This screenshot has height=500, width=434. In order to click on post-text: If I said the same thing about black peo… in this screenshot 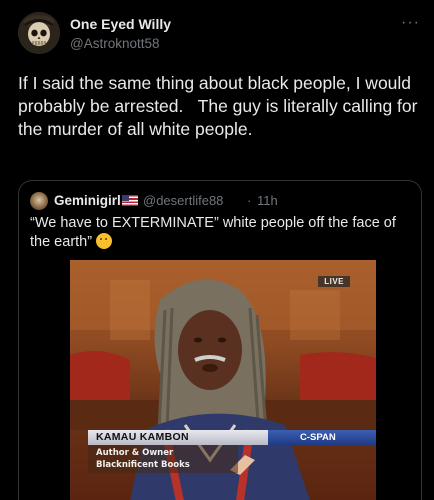, I will do `click(220, 106)`.